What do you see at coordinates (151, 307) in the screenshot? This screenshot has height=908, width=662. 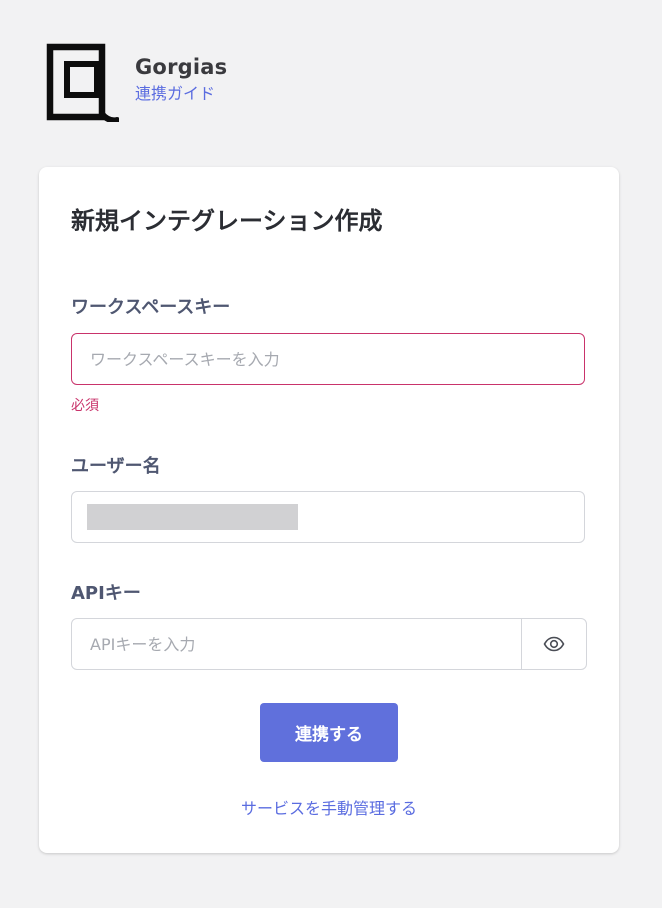 I see `workspace-key-label: ワークスペースキー` at bounding box center [151, 307].